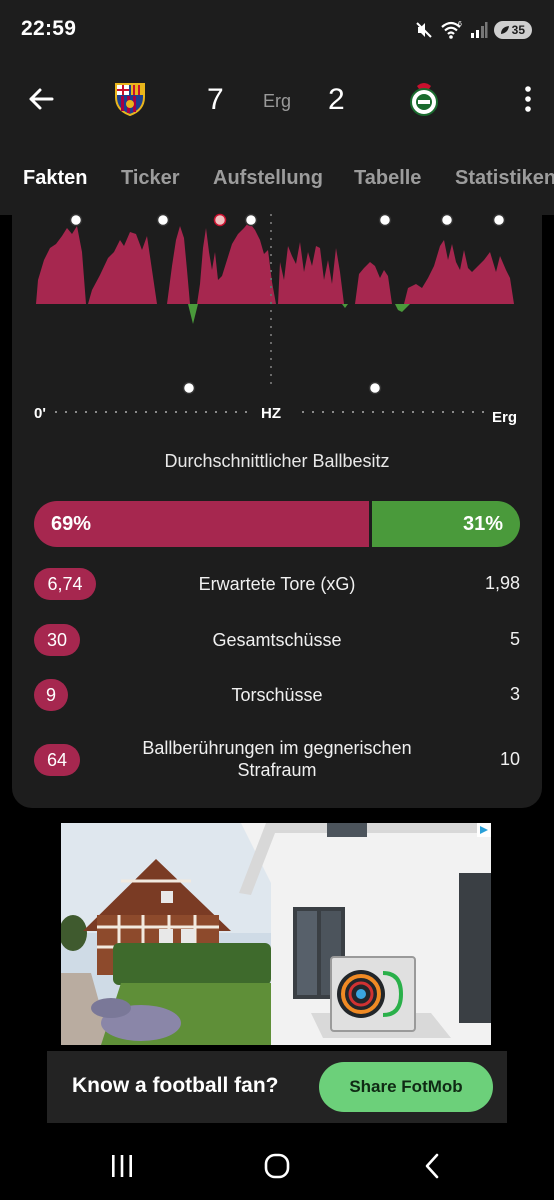 This screenshot has width=554, height=1200. Describe the element at coordinates (504, 178) in the screenshot. I see `tab-statistiken: Statistiken` at that location.